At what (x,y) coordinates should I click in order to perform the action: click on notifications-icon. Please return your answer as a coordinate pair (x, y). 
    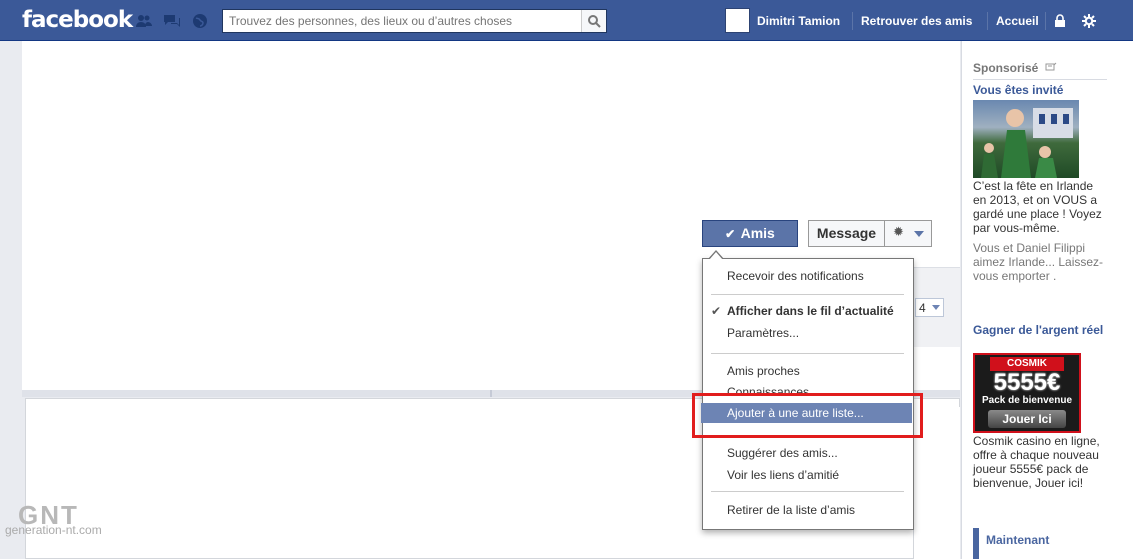
    Looking at the image, I should click on (200, 21).